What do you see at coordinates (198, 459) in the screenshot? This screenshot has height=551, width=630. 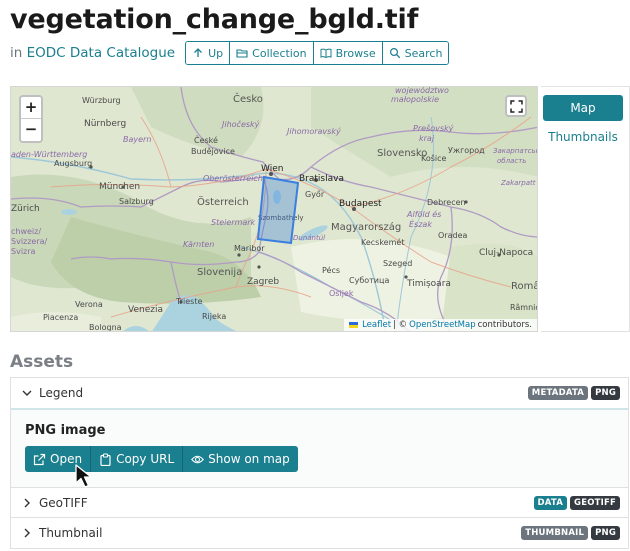 I see `eye-icon` at bounding box center [198, 459].